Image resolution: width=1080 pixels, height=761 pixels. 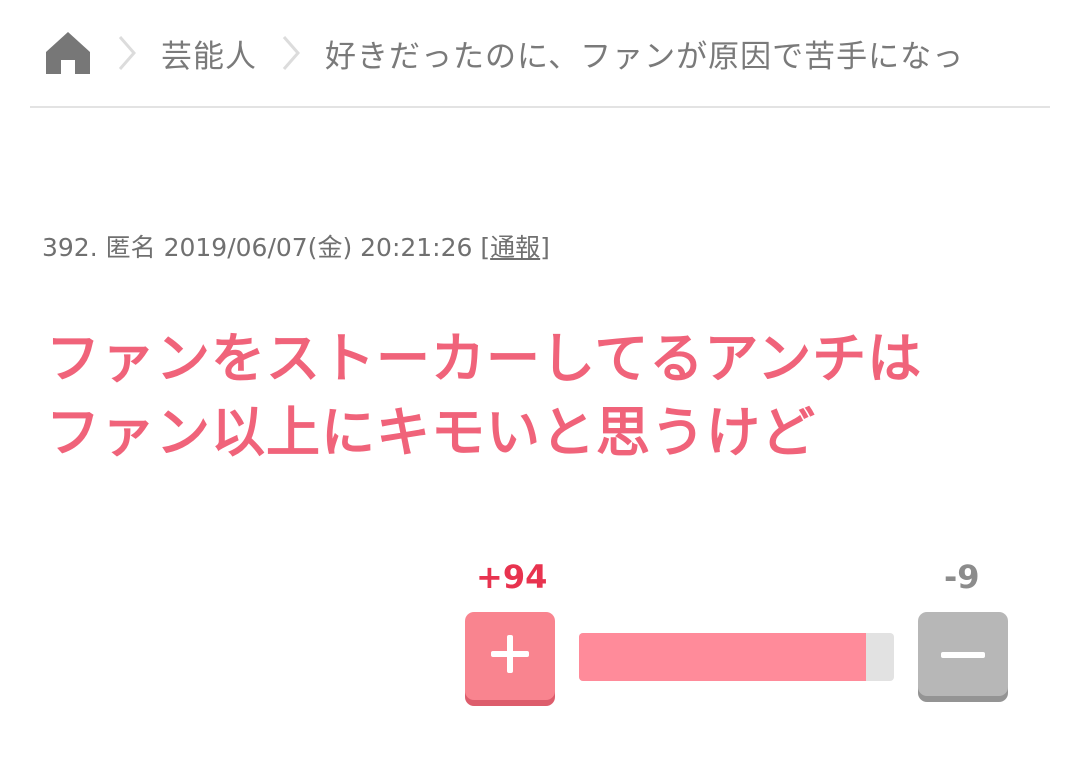 What do you see at coordinates (644, 53) in the screenshot?
I see `breadcrumb-current-page: 好きだったのに、ファンが原因で苦手になっ` at bounding box center [644, 53].